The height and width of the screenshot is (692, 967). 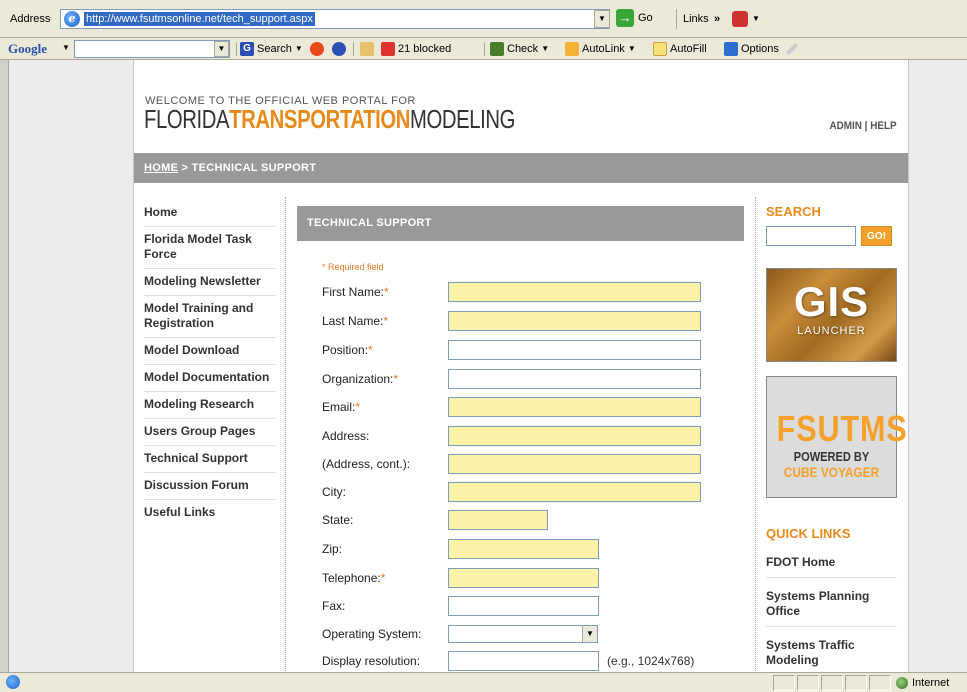 I want to click on google-search-dropdown-icon: ▼, so click(x=221, y=49).